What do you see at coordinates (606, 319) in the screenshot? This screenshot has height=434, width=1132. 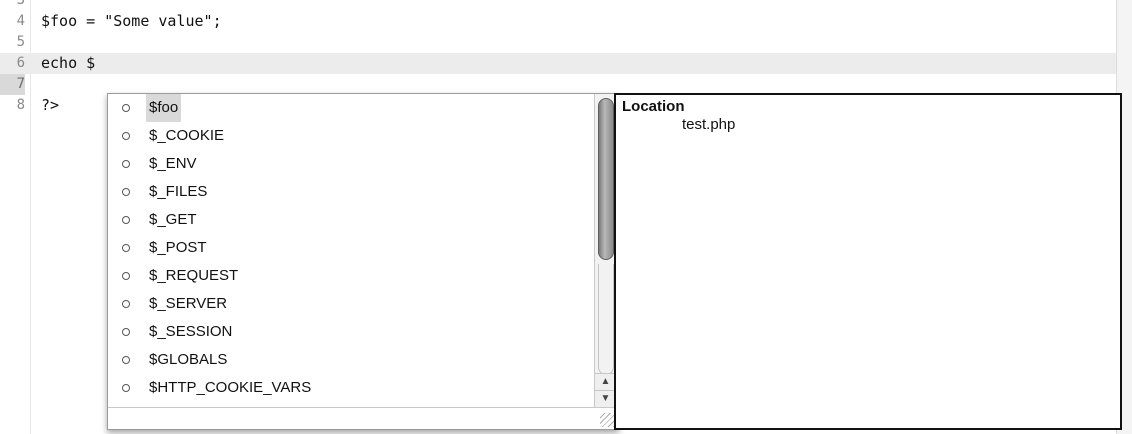 I see `scrollbar-track` at bounding box center [606, 319].